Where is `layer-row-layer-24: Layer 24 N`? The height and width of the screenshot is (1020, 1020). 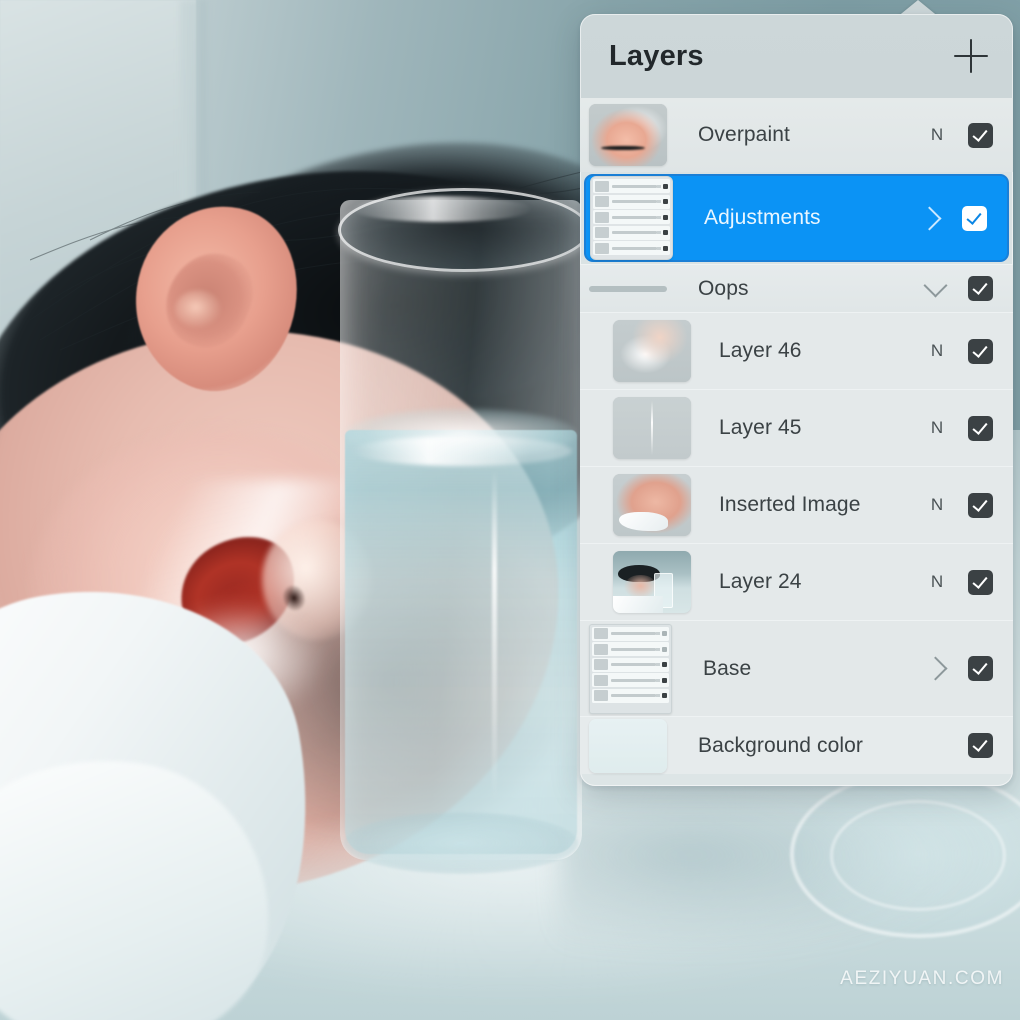 layer-row-layer-24: Layer 24 N is located at coordinates (796, 581).